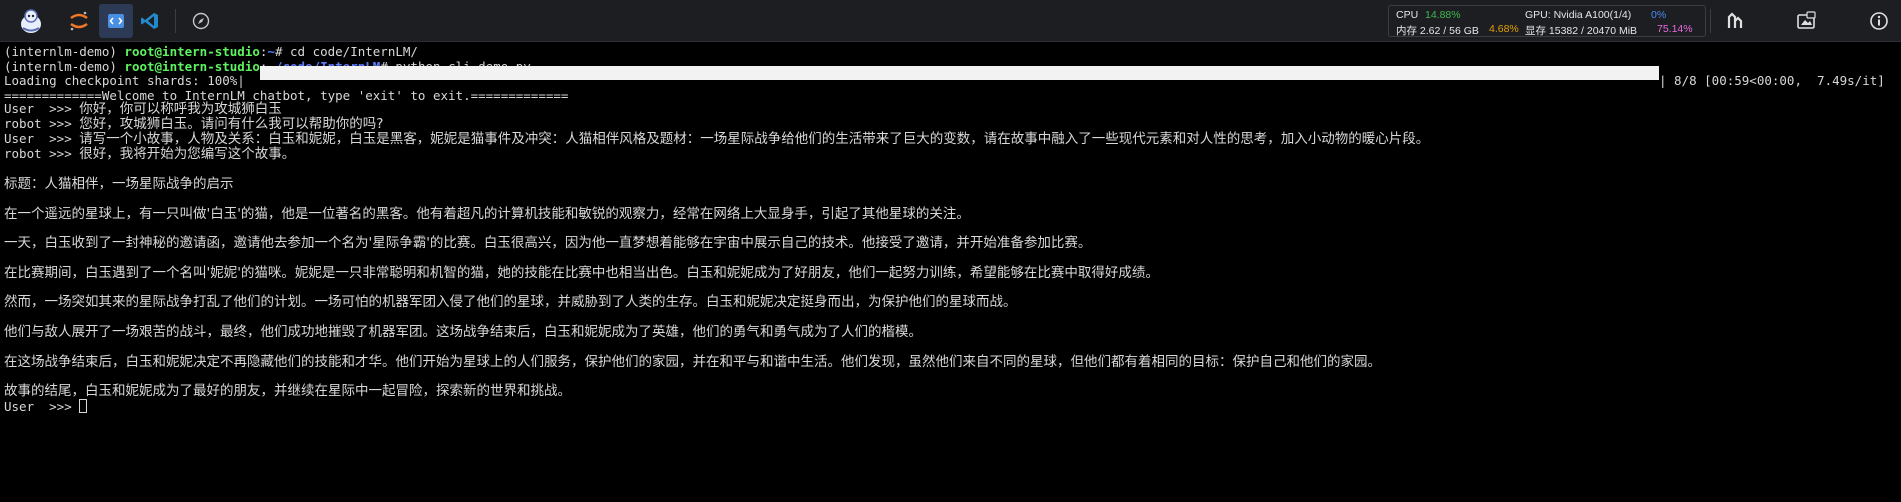 The image size is (1901, 502). Describe the element at coordinates (83, 406) in the screenshot. I see `terminal-cursor` at that location.